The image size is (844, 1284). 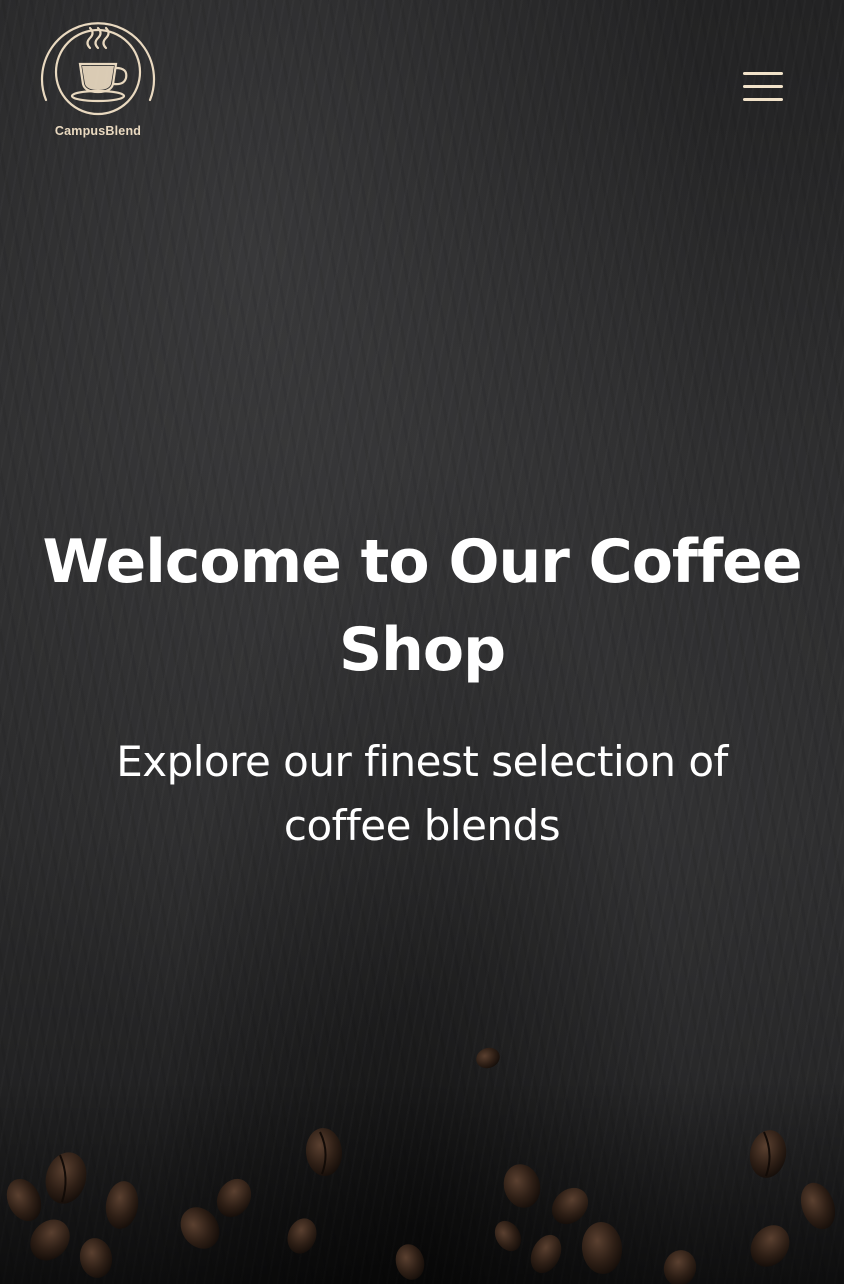 I want to click on logo: CampusBlend, so click(x=99, y=78).